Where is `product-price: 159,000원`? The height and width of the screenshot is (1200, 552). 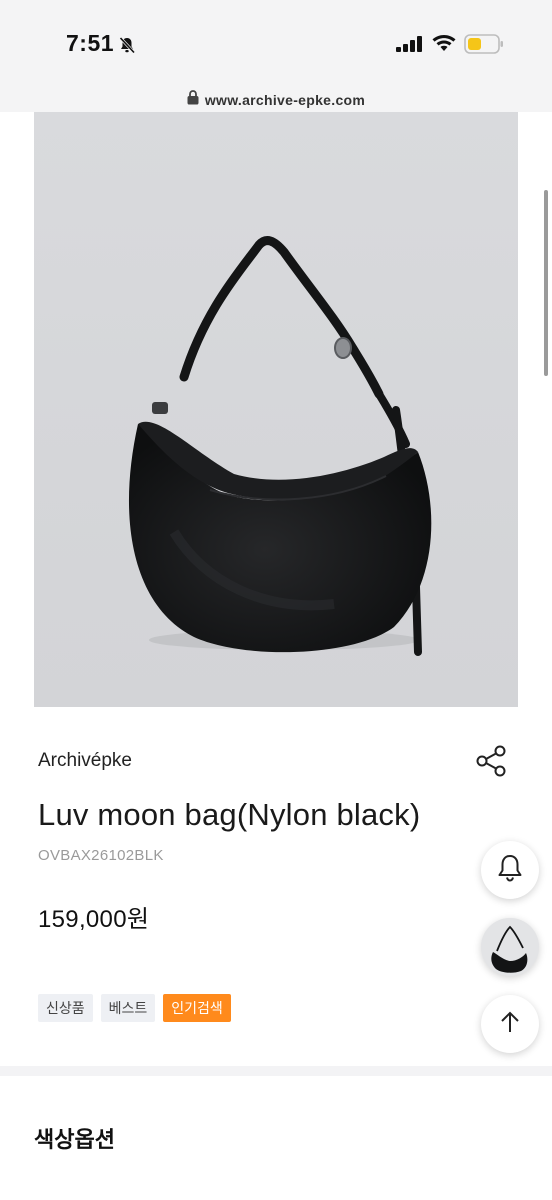 product-price: 159,000원 is located at coordinates (94, 919).